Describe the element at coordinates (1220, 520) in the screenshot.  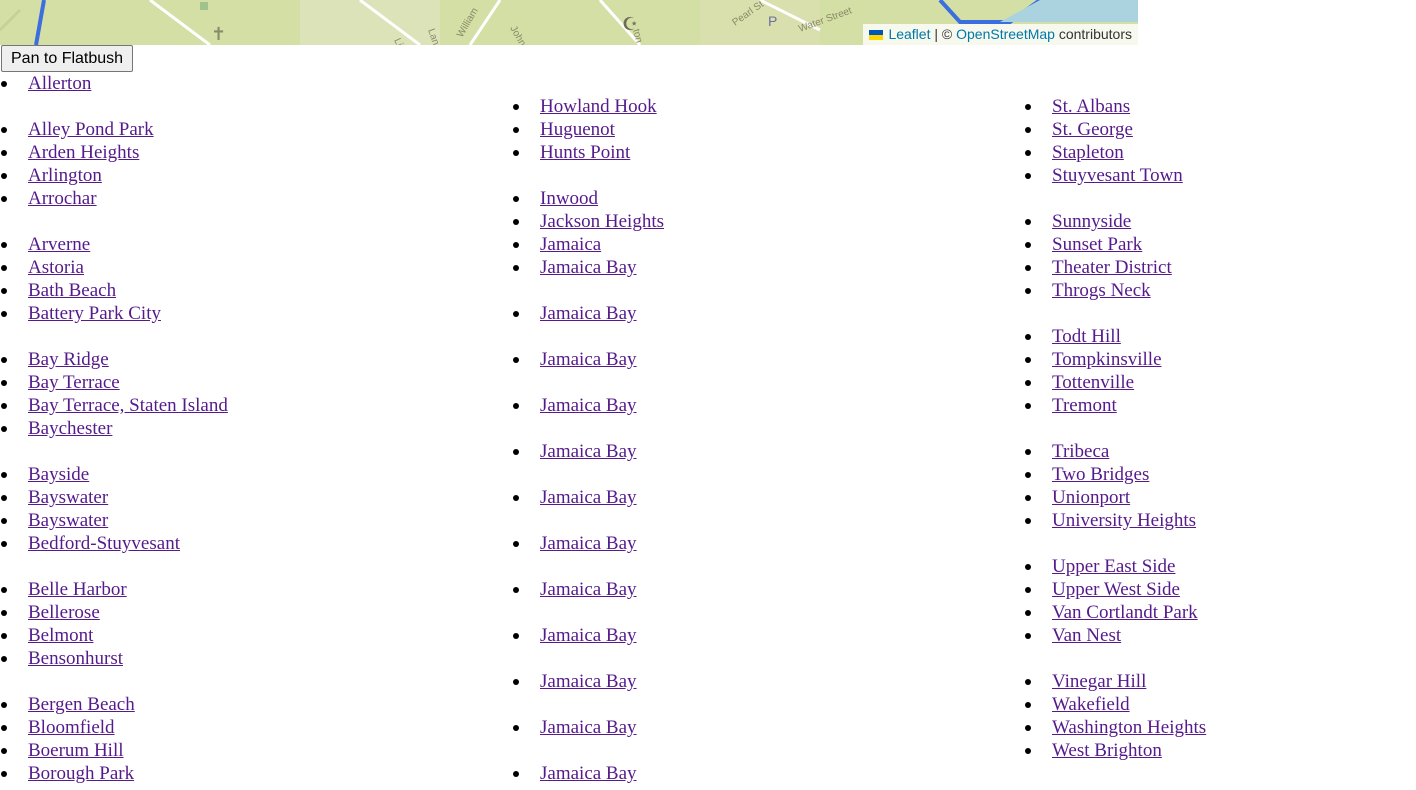
I see `neighborhood-list-item: University Heights` at that location.